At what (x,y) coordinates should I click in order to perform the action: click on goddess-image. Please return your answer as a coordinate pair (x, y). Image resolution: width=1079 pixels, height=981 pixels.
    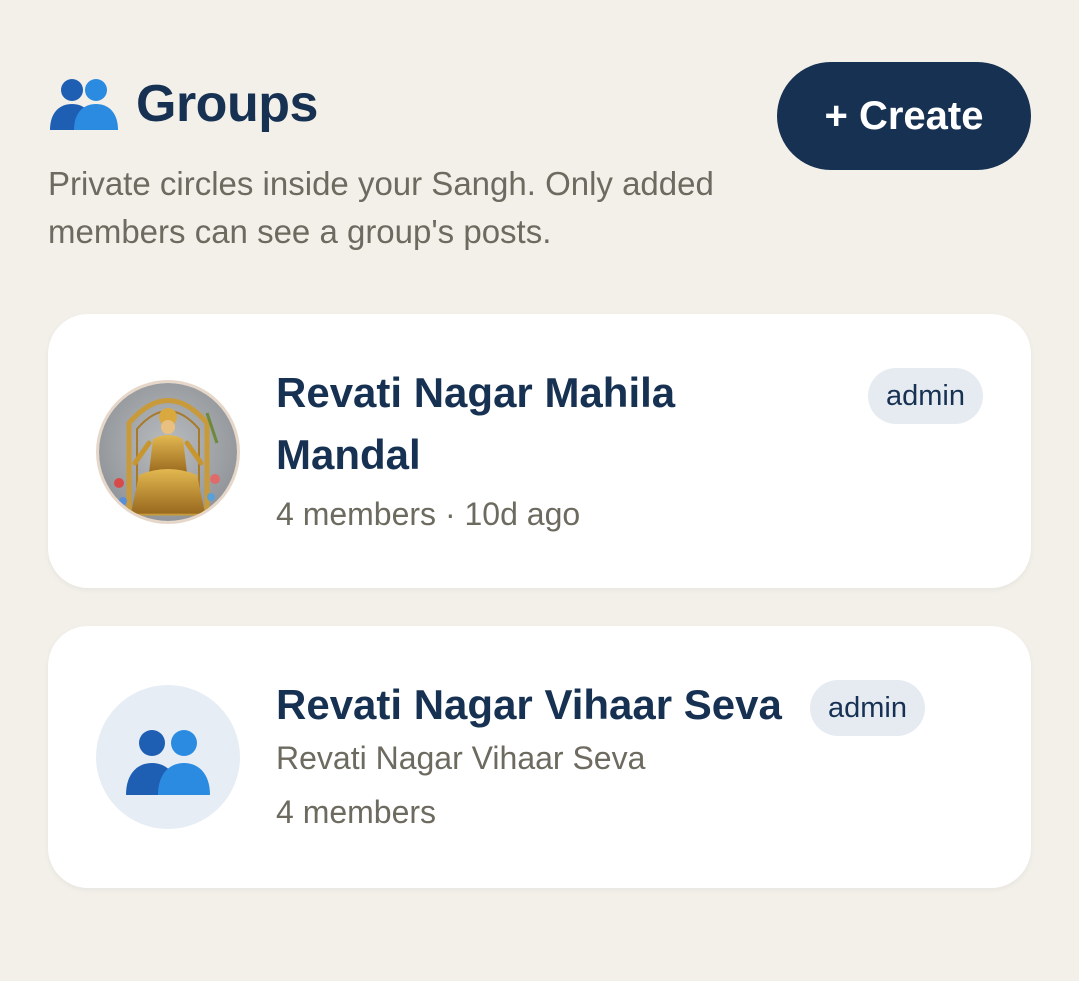
    Looking at the image, I should click on (168, 452).